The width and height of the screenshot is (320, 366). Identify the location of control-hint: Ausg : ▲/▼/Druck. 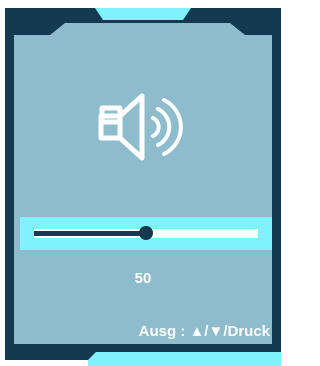
(204, 331).